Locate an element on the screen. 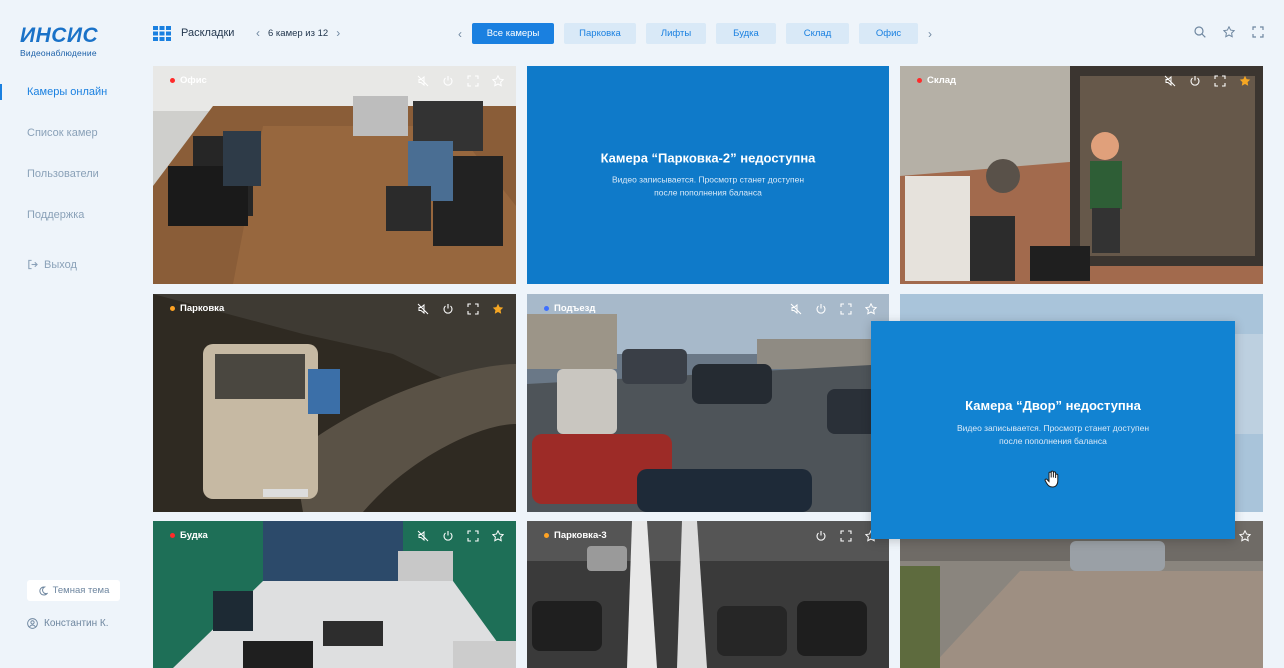  moon-icon is located at coordinates (43, 590).